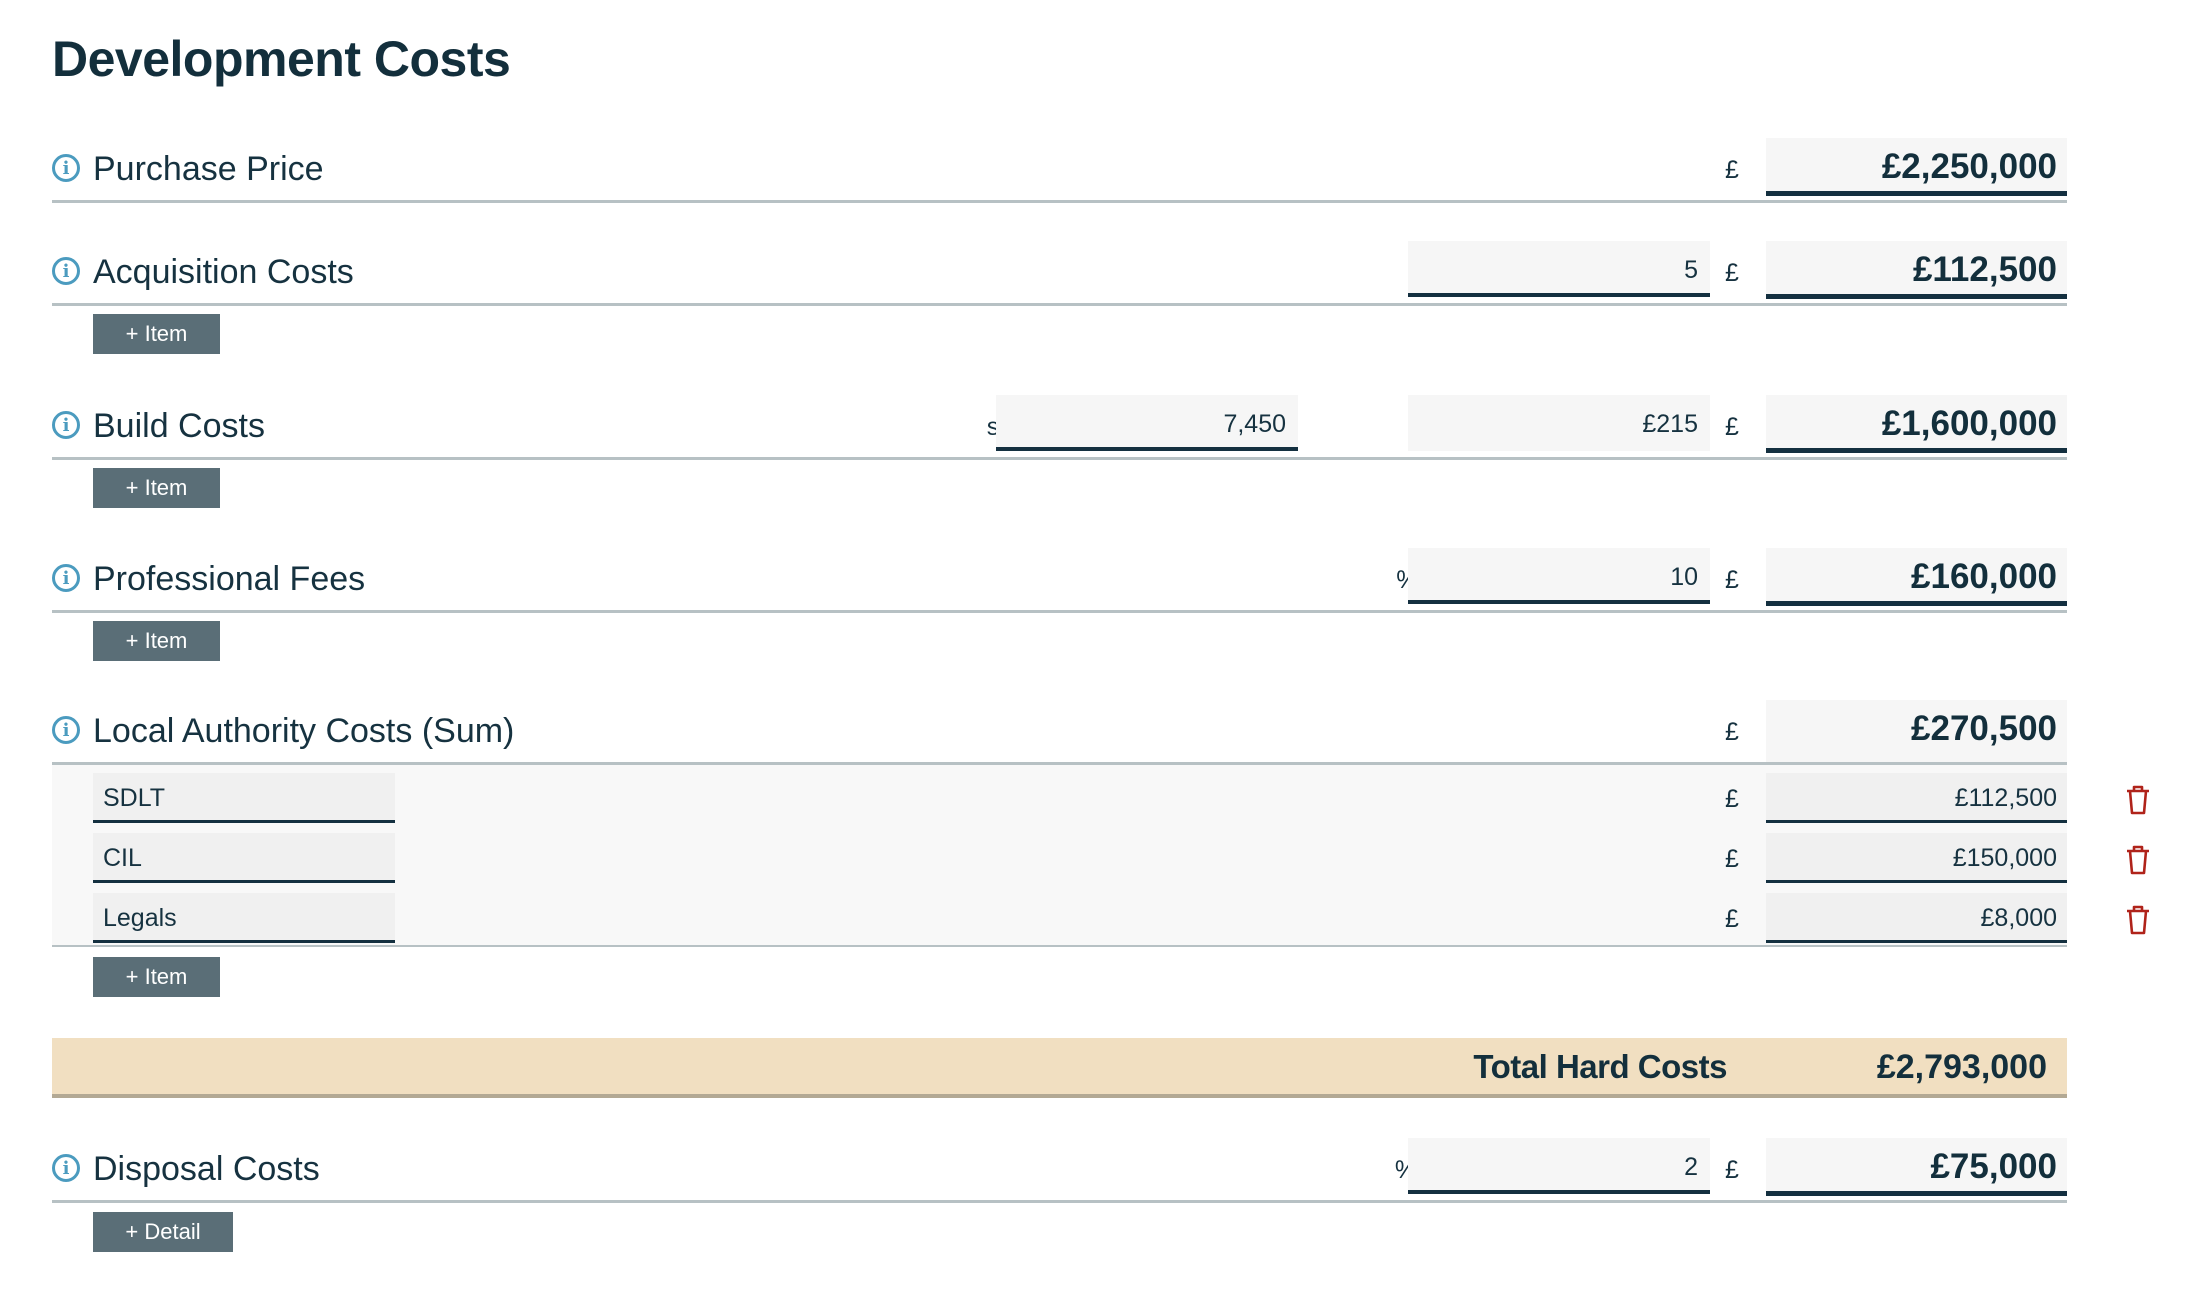  I want to click on item-name-input: SDLT, so click(244, 798).